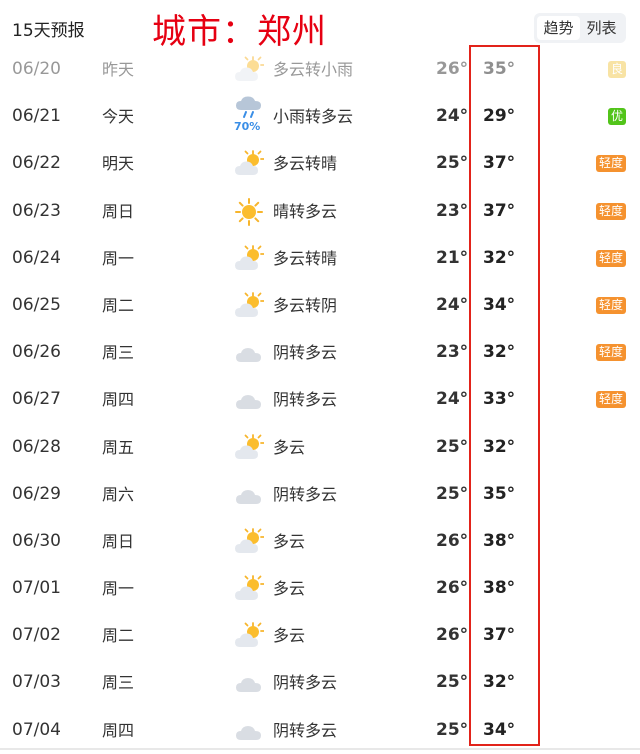 This screenshot has width=640, height=754. I want to click on weather-description: 多云转晴, so click(305, 258).